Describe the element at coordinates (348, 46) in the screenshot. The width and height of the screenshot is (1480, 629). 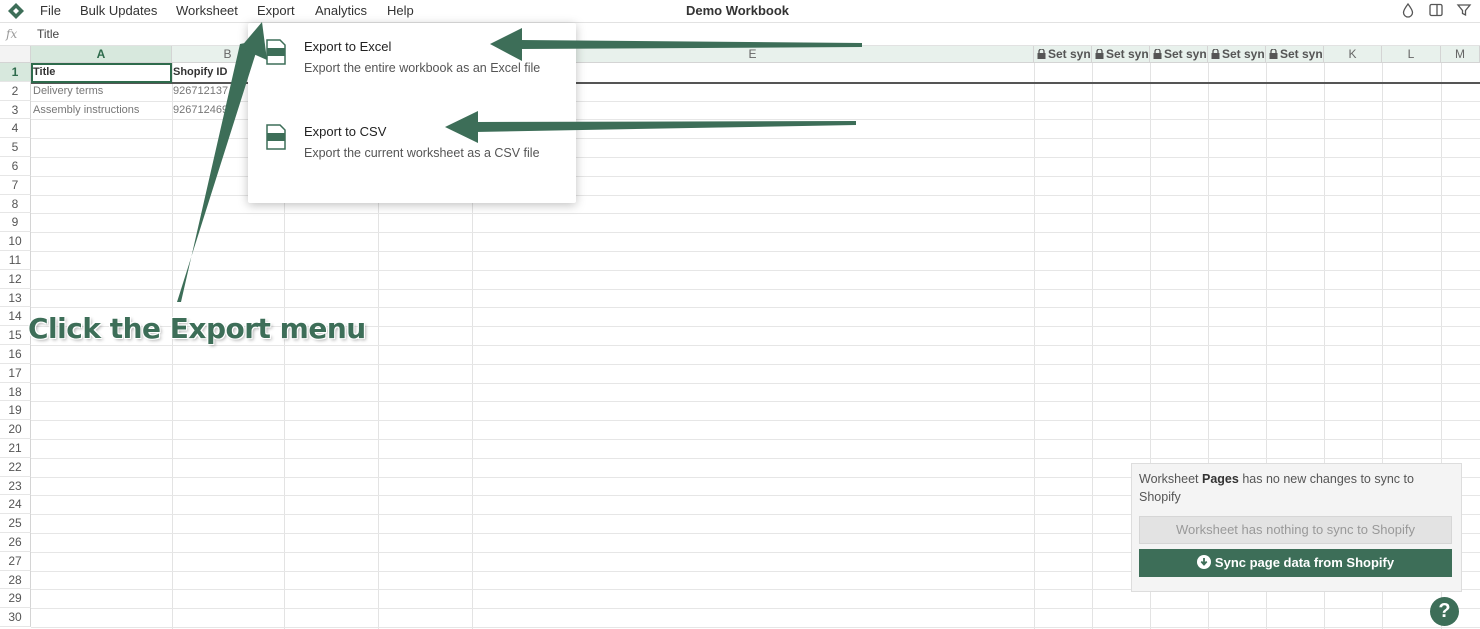
I see `export-excel-title: Export to Excel` at that location.